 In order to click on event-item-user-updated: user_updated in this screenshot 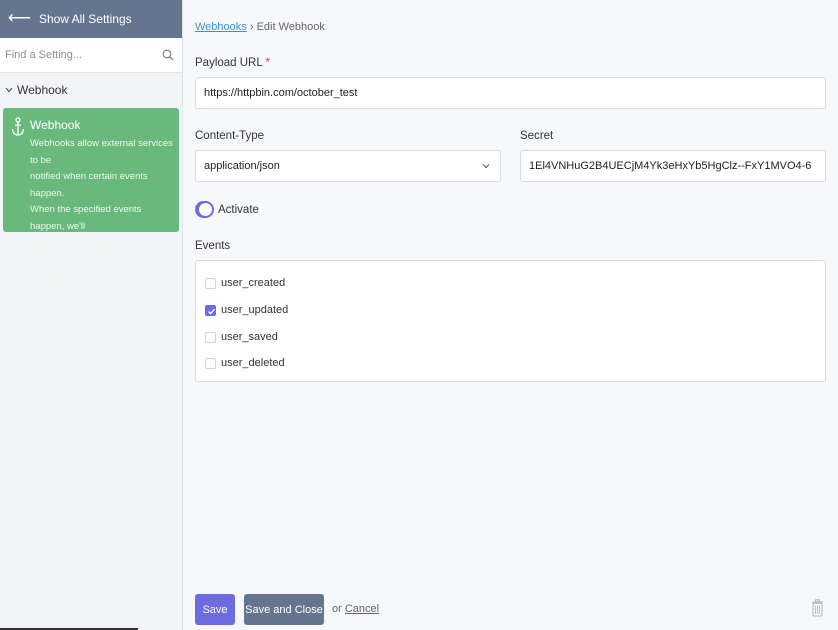, I will do `click(246, 310)`.